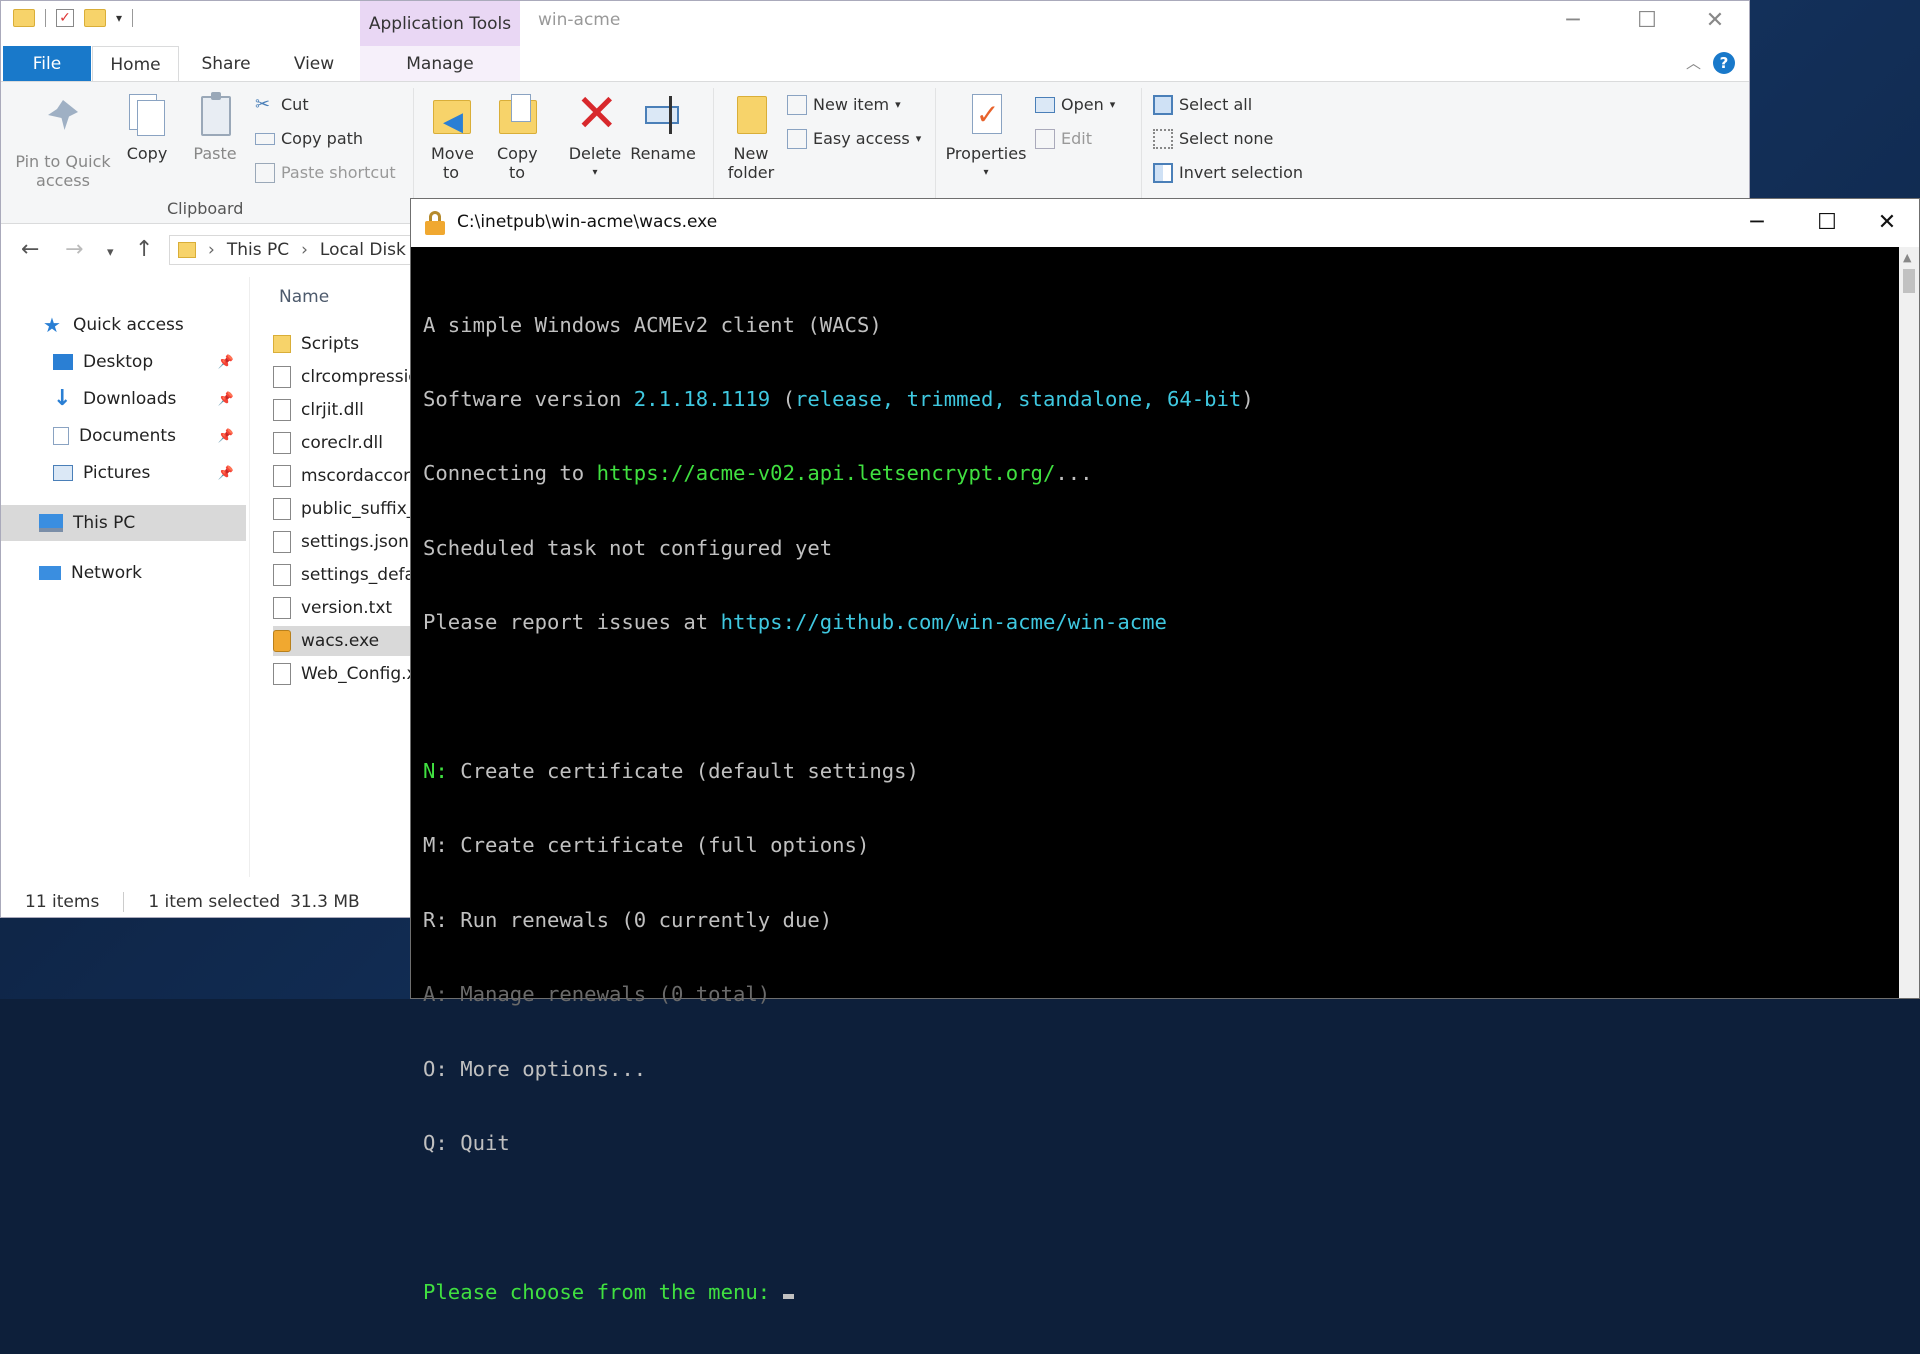 This screenshot has height=1354, width=1920. What do you see at coordinates (24, 18) in the screenshot?
I see `folder-icon` at bounding box center [24, 18].